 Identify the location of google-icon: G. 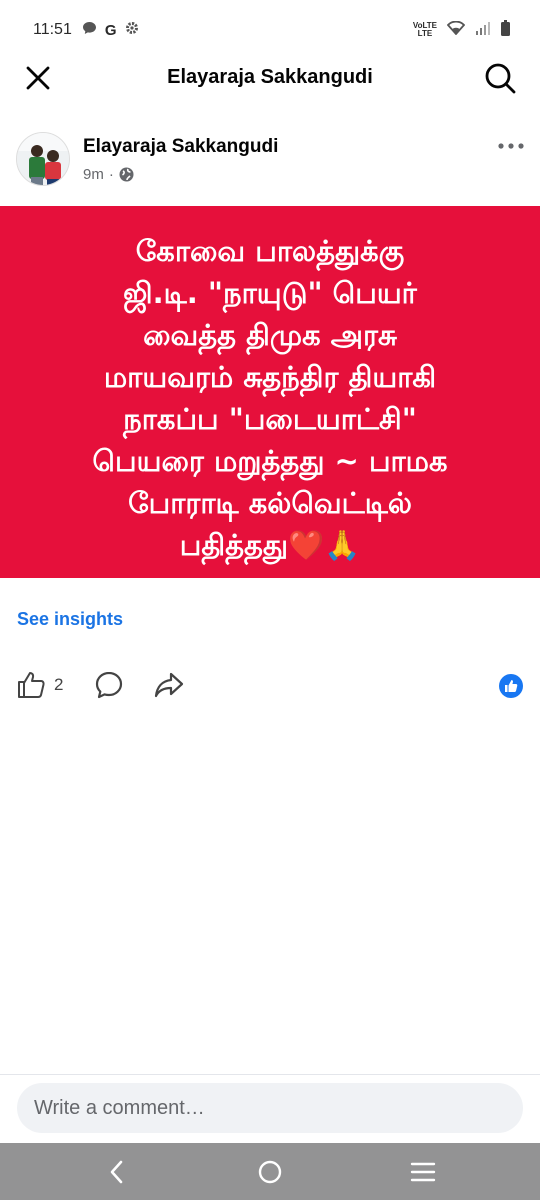
(110, 30).